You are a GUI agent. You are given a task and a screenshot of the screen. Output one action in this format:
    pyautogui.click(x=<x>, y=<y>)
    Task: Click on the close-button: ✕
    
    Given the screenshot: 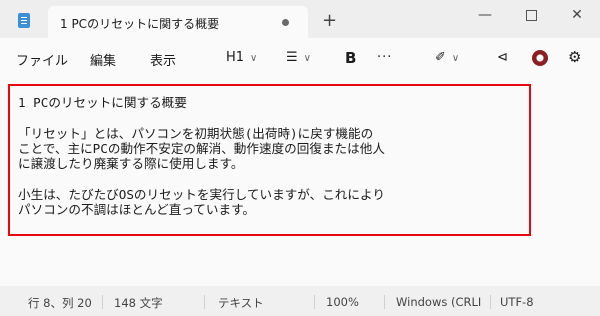 What is the action you would take?
    pyautogui.click(x=577, y=15)
    